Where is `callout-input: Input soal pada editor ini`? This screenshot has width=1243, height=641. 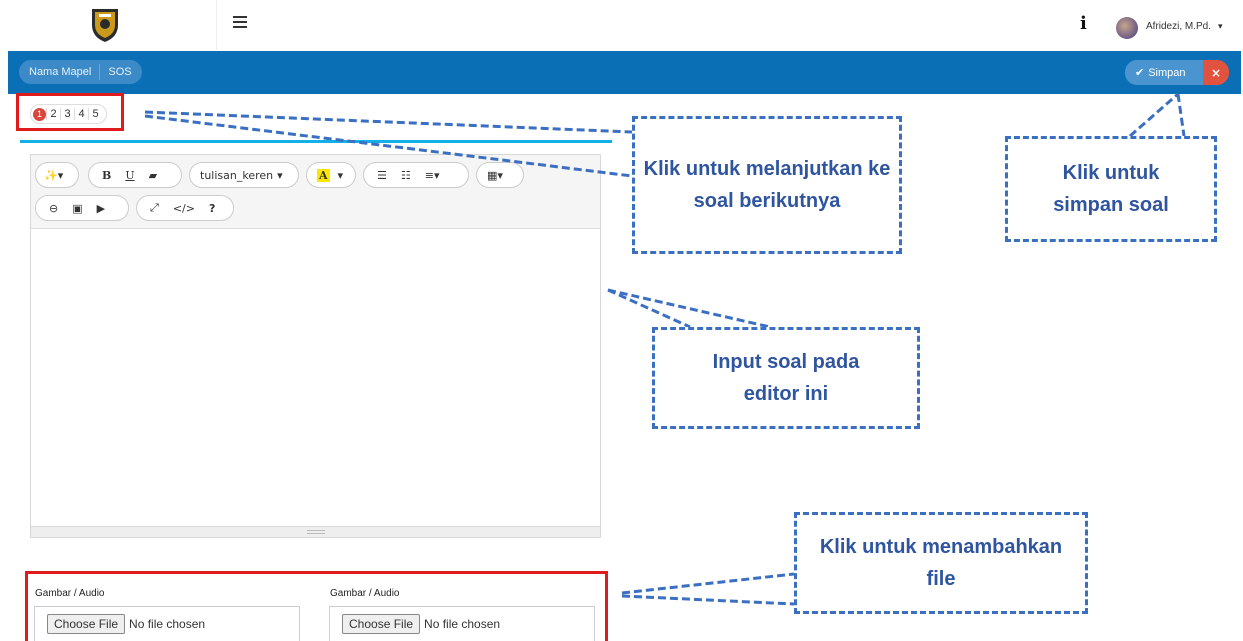 callout-input: Input soal pada editor ini is located at coordinates (786, 378).